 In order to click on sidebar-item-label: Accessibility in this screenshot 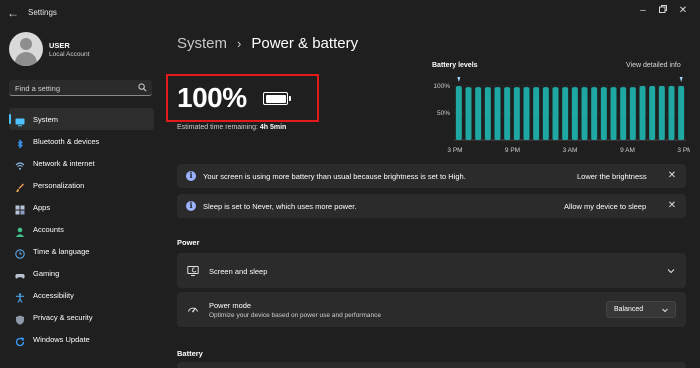, I will do `click(53, 295)`.